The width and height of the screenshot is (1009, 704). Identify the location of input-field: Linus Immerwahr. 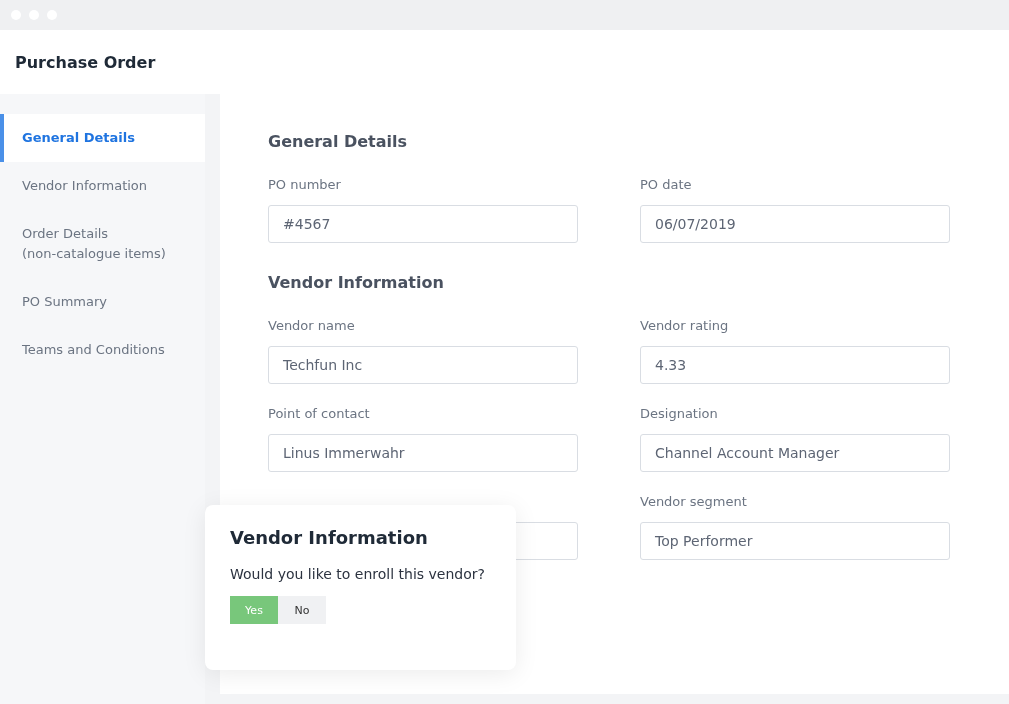
(423, 453).